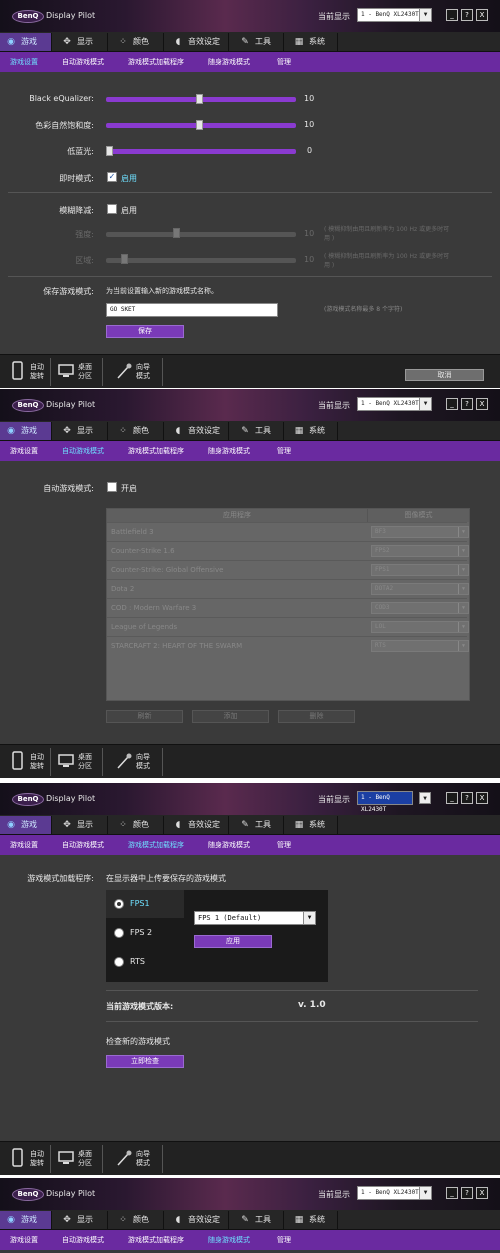 The image size is (500, 1253). What do you see at coordinates (255, 918) in the screenshot?
I see `preset-select: FPS 1 (Default) ▼` at bounding box center [255, 918].